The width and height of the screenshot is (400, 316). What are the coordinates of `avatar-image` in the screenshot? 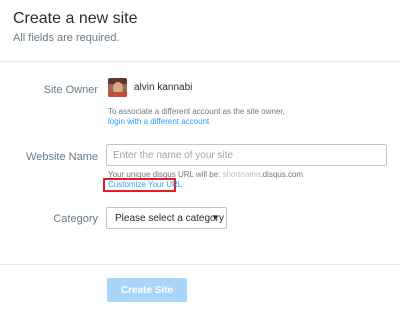 It's located at (117, 87).